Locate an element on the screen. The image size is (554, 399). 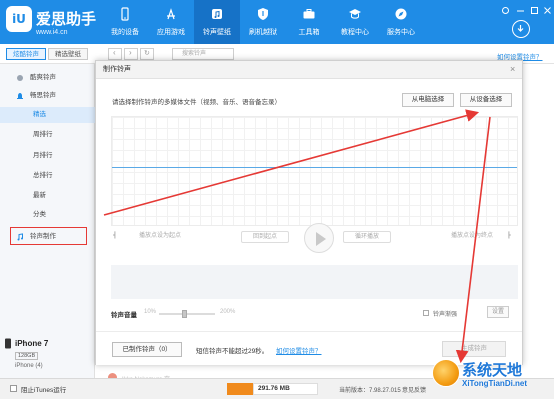
logo-url: www.i4.cn is located at coordinates (52, 32).